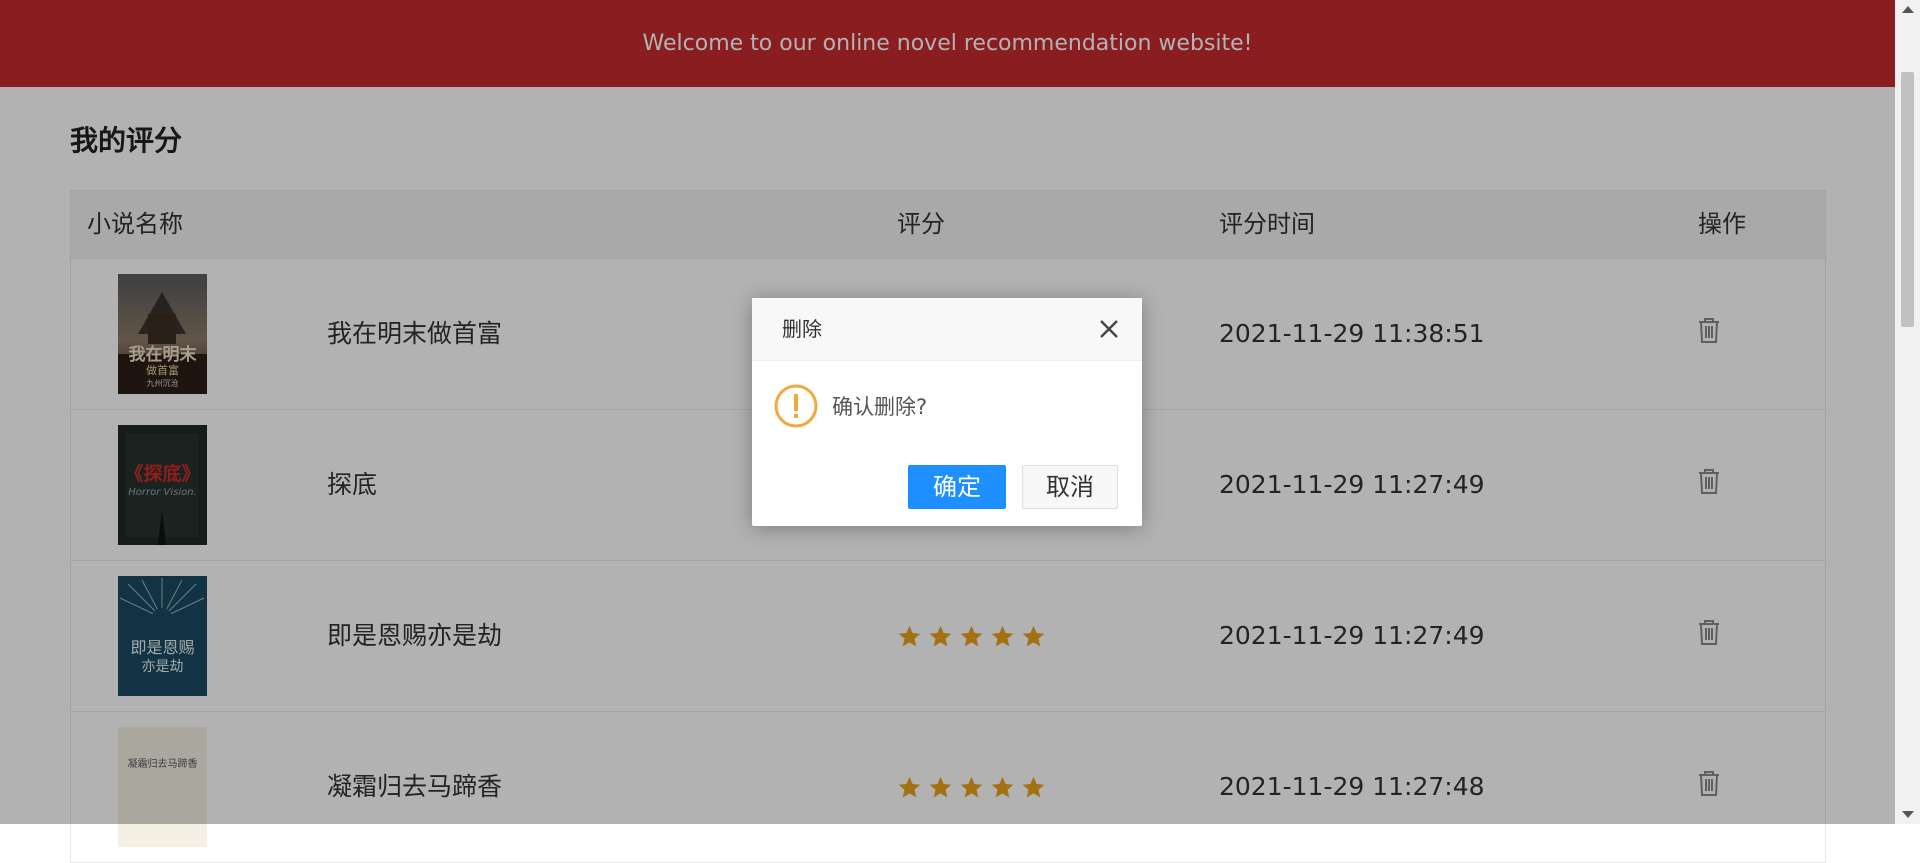 Image resolution: width=1920 pixels, height=863 pixels. What do you see at coordinates (1908, 9) in the screenshot?
I see `scroll-up-arrow-icon` at bounding box center [1908, 9].